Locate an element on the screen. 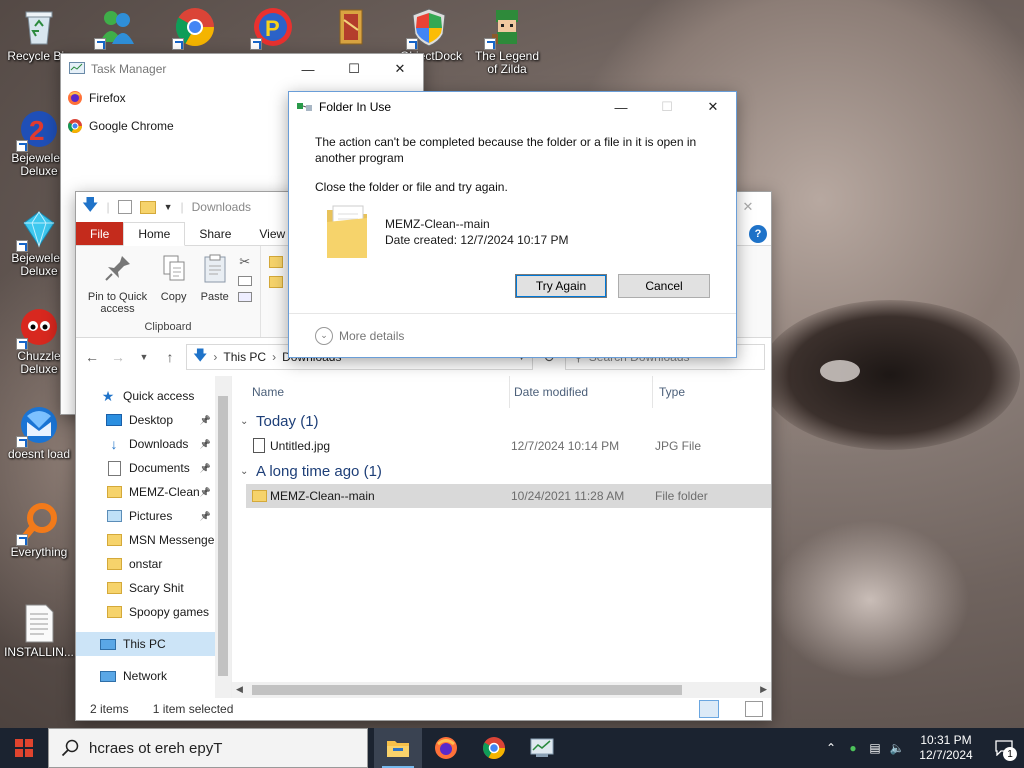 The height and width of the screenshot is (768, 1024). sidebar-item-label: Quick access is located at coordinates (159, 396).